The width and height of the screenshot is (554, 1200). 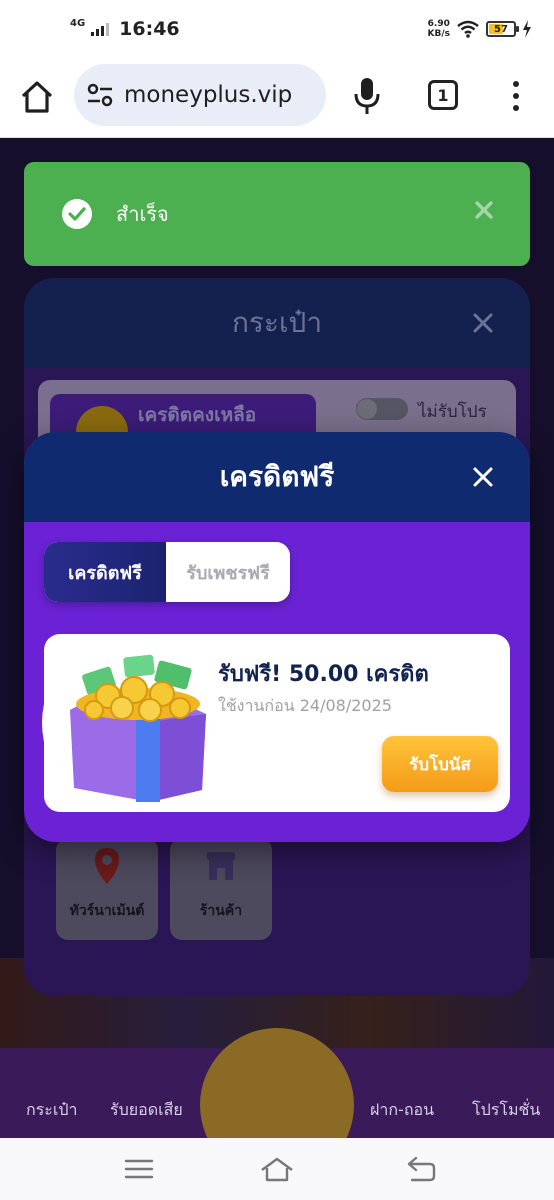 I want to click on speed-unit: KB/s, so click(x=438, y=34).